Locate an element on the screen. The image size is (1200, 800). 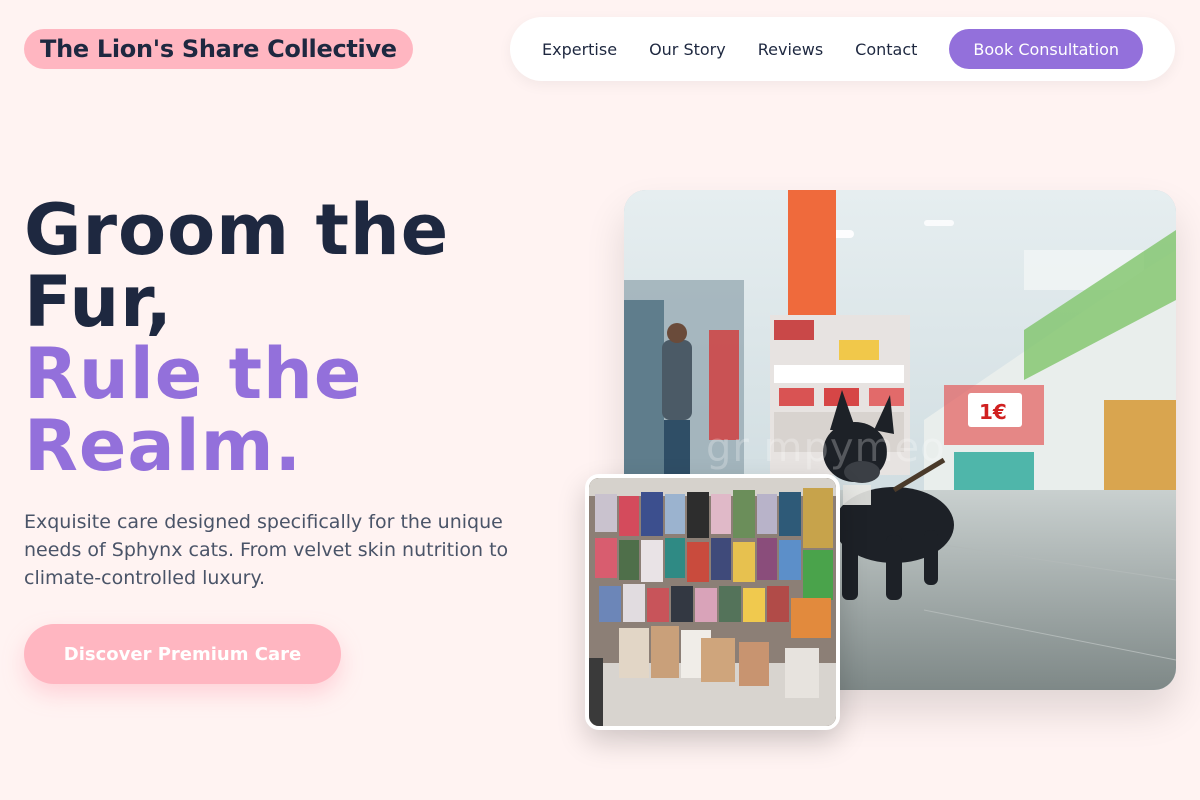
book-consultation-button: Book Consultation is located at coordinates (1046, 49).